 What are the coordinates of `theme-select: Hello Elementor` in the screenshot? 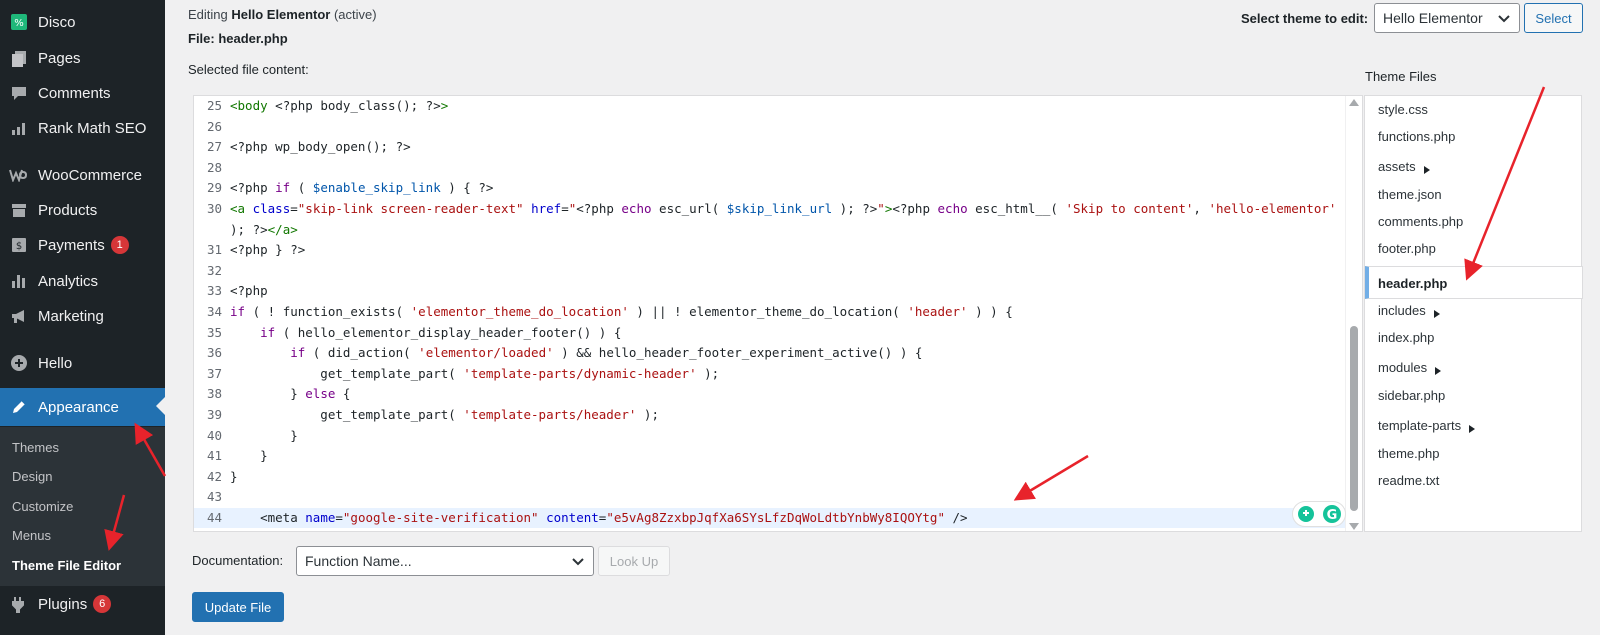 It's located at (1447, 18).